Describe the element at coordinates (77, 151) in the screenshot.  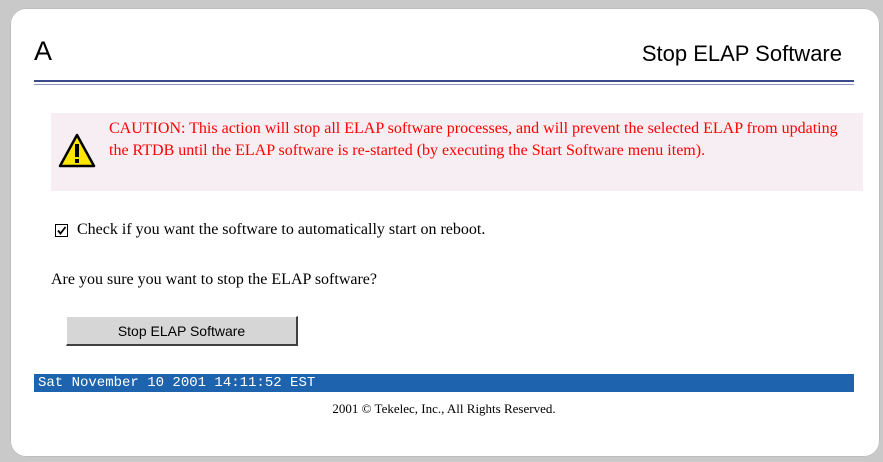
I see `warning-icon` at that location.